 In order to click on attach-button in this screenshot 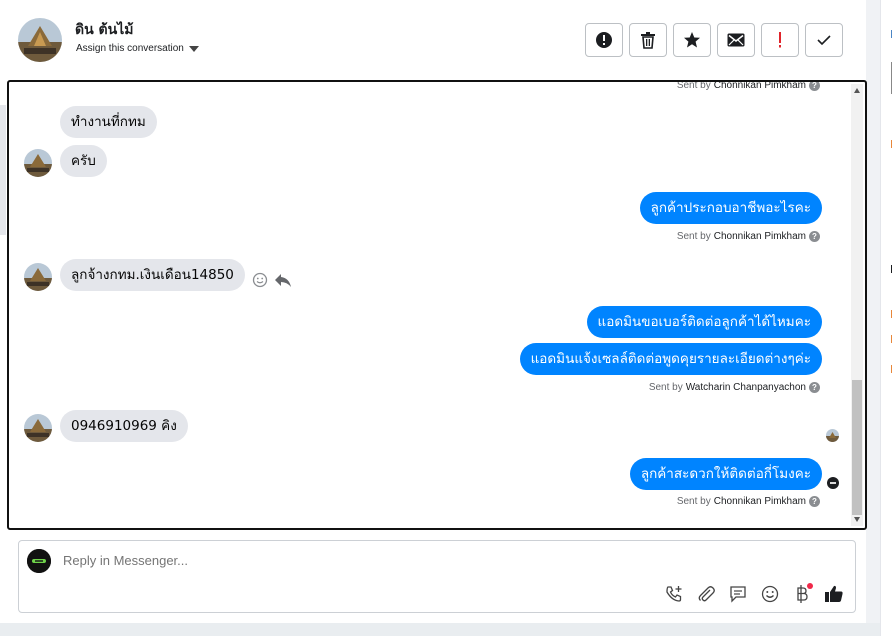, I will do `click(706, 594)`.